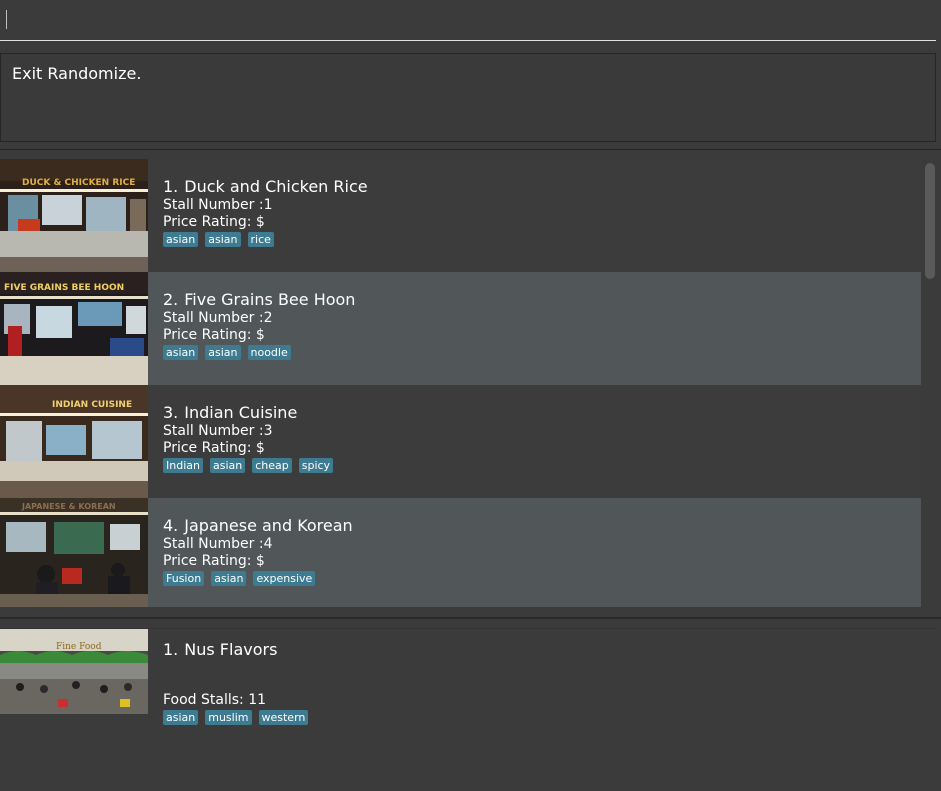  I want to click on tag-list: asian muslim western, so click(236, 717).